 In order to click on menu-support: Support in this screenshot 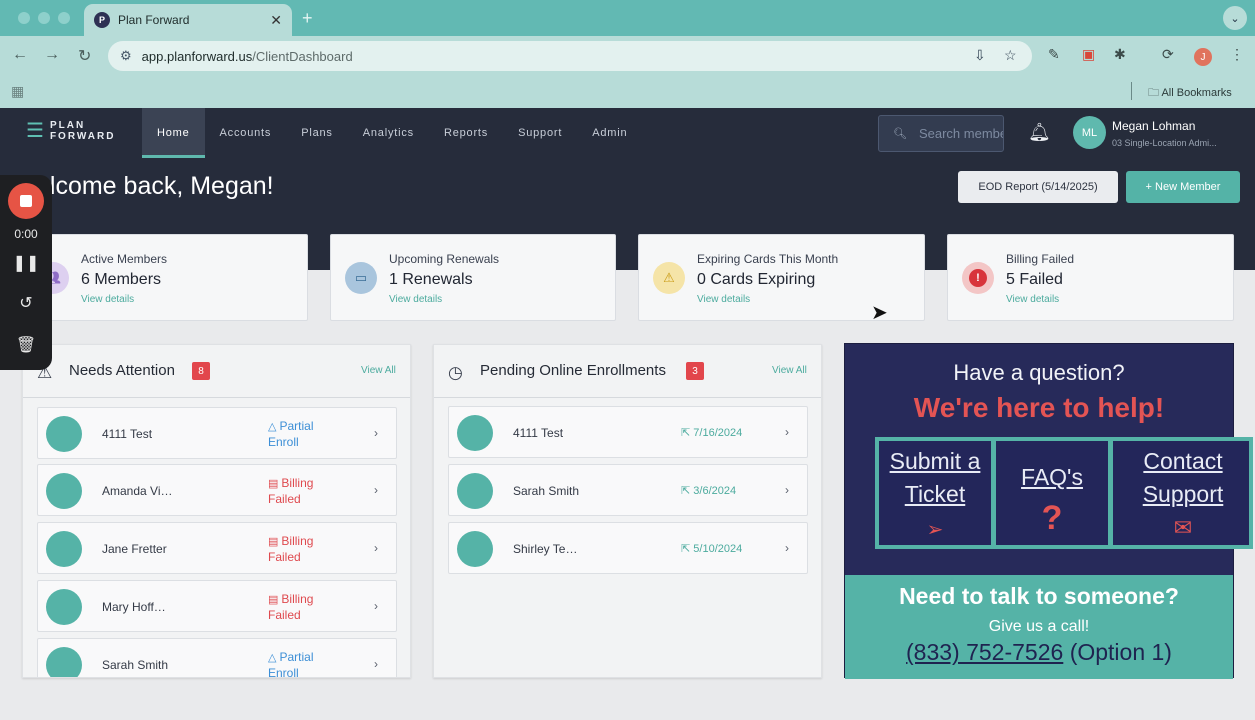, I will do `click(540, 133)`.